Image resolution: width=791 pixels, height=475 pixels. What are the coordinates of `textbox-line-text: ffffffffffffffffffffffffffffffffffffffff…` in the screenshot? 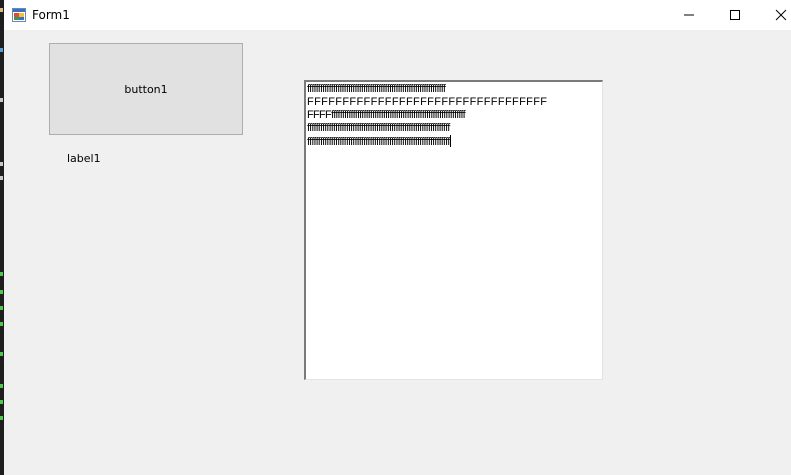 It's located at (378, 142).